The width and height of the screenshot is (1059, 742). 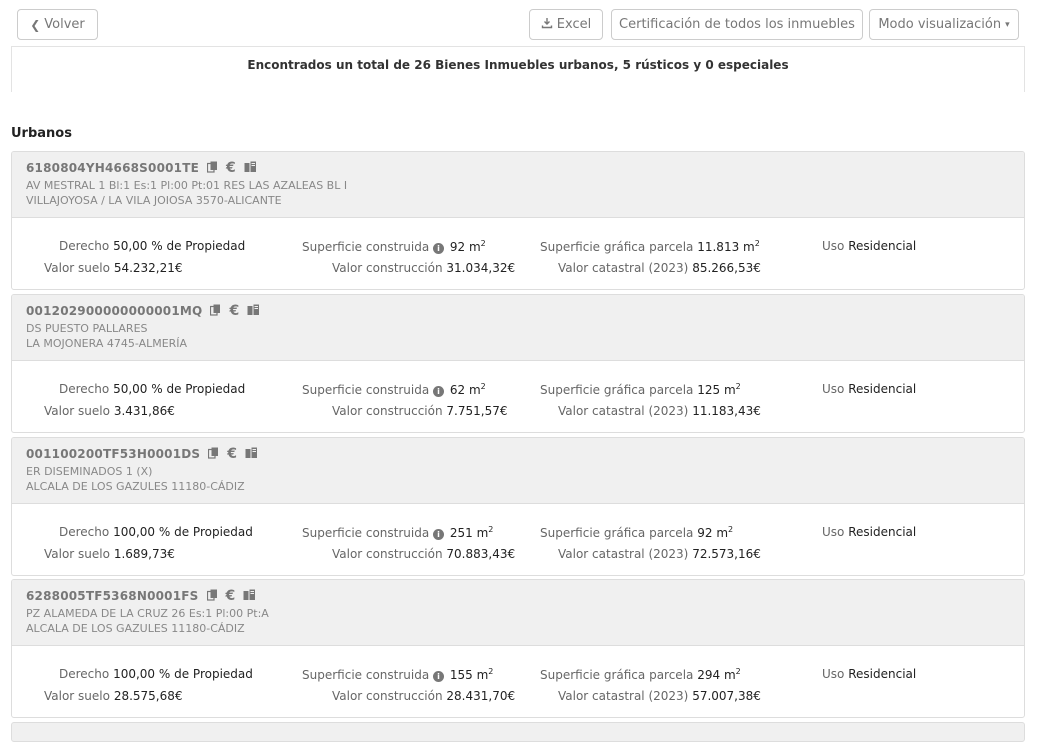 What do you see at coordinates (397, 674) in the screenshot?
I see `superficie-construida-field: Superficie construida i 155 m2` at bounding box center [397, 674].